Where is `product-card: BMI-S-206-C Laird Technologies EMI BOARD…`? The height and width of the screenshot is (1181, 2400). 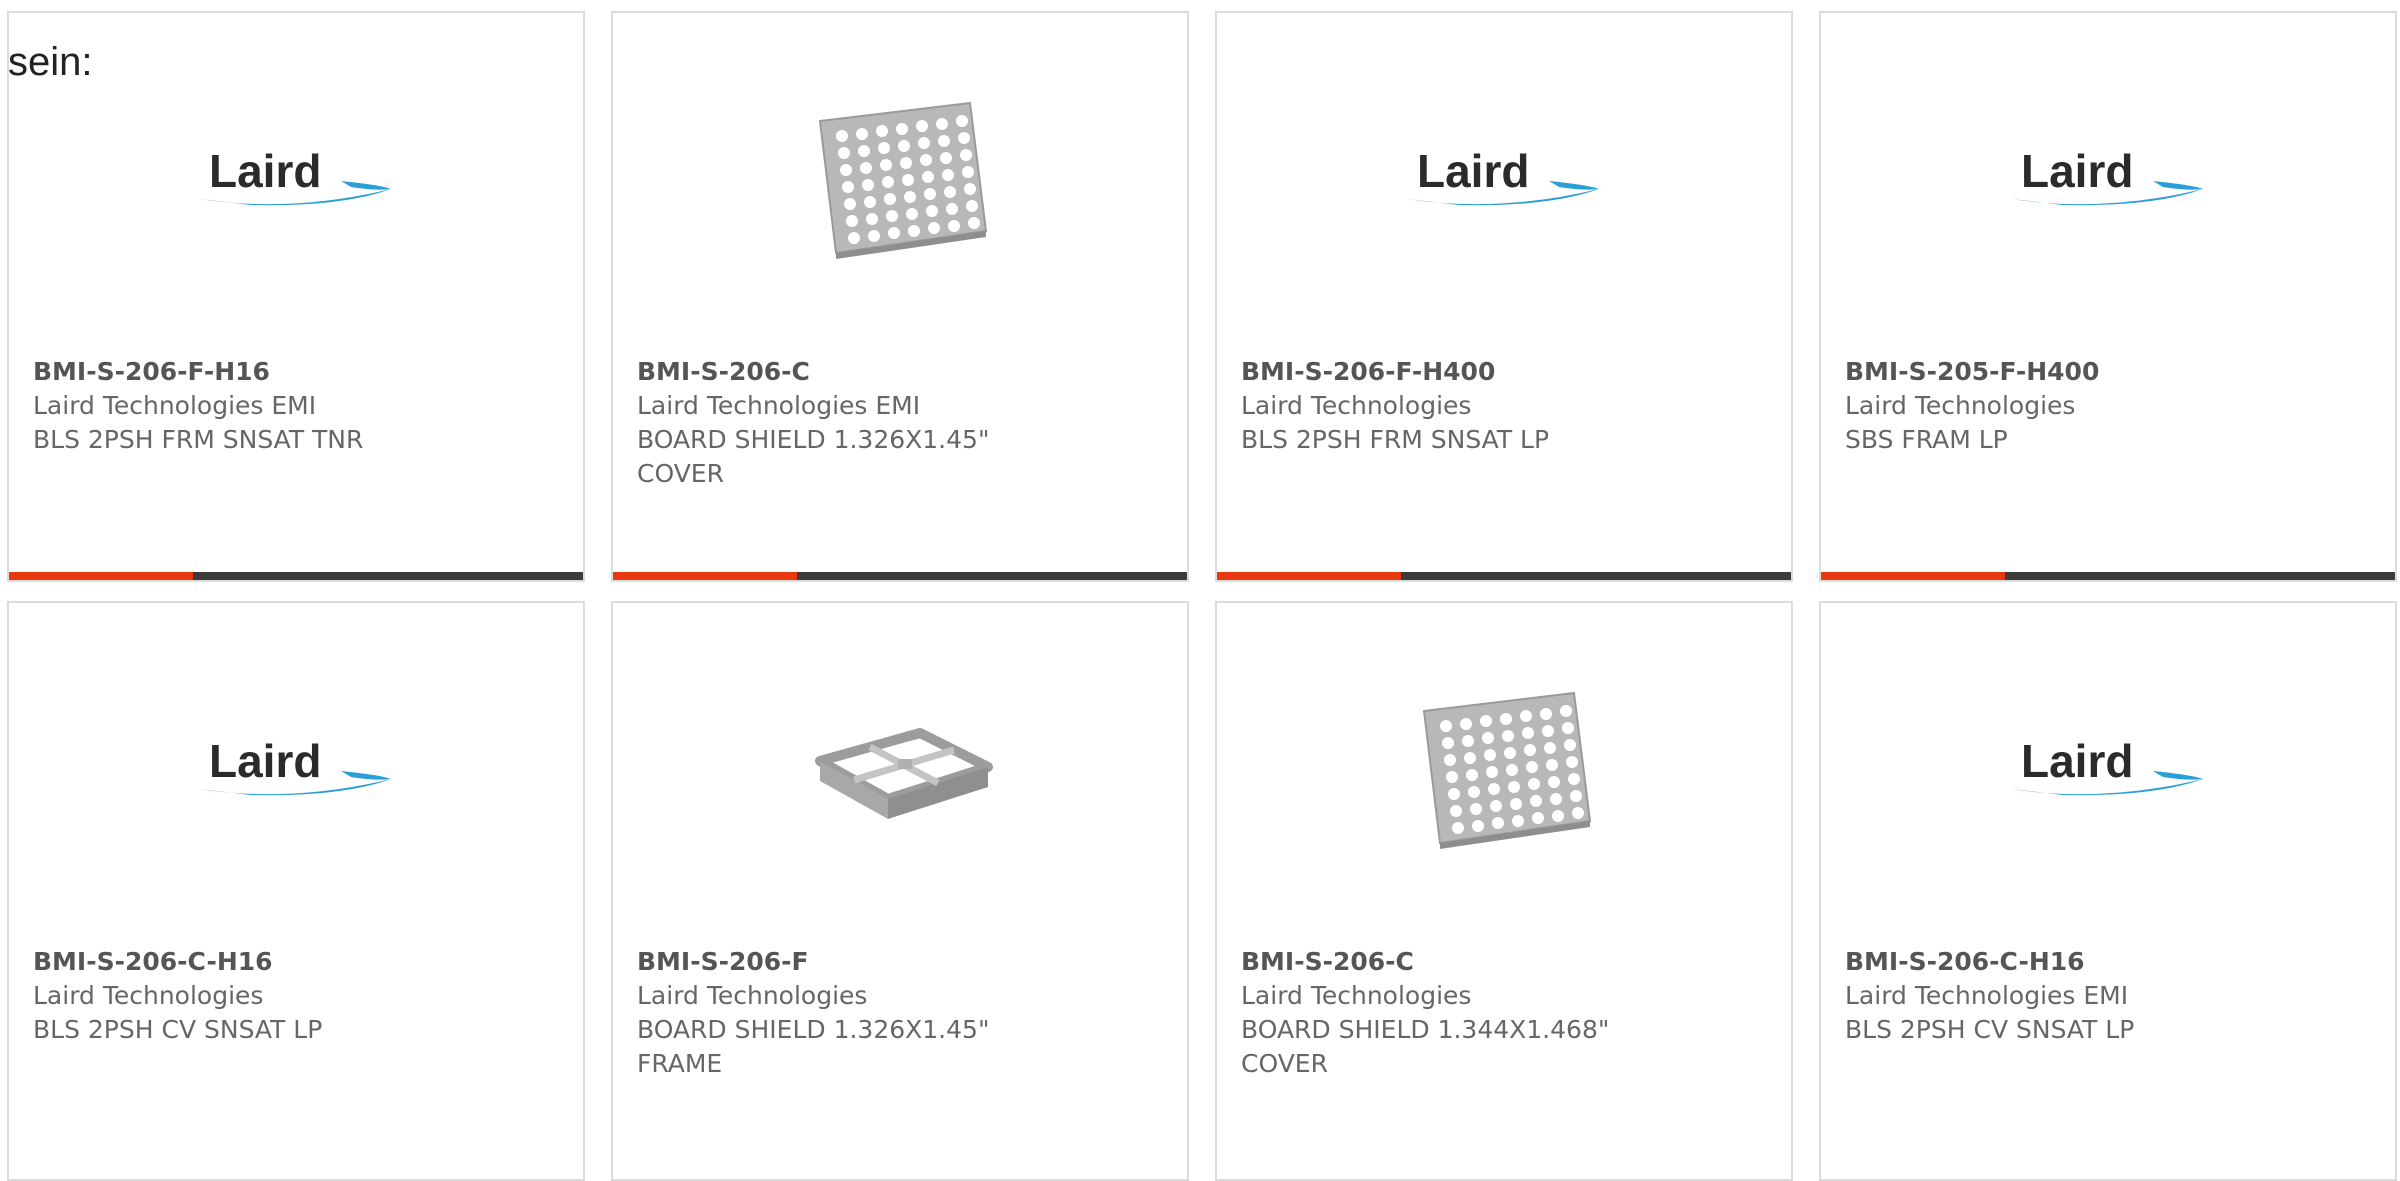 product-card: BMI-S-206-C Laird Technologies EMI BOARD… is located at coordinates (900, 296).